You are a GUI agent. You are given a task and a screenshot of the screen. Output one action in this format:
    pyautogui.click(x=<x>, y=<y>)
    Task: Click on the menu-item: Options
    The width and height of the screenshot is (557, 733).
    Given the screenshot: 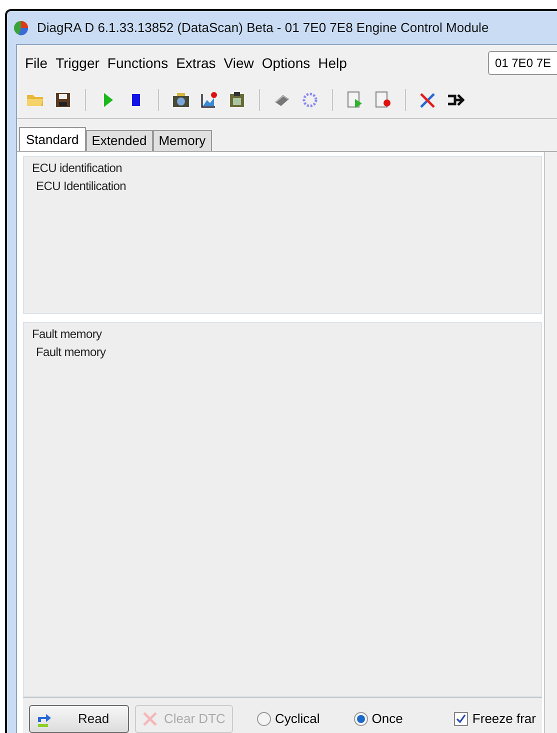 What is the action you would take?
    pyautogui.click(x=286, y=63)
    